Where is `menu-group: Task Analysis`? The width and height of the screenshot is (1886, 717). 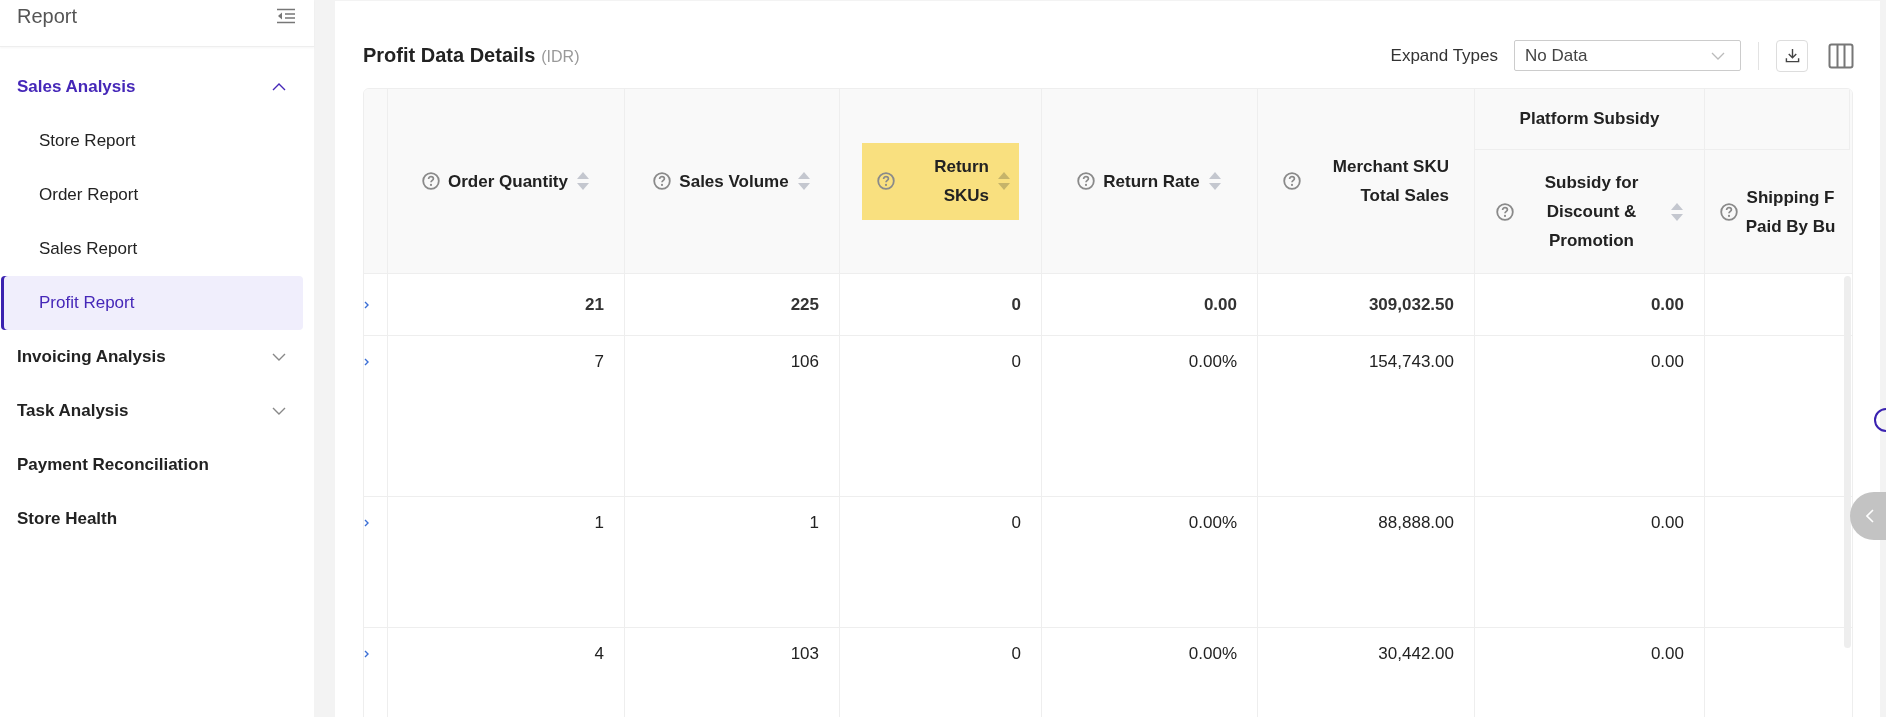
menu-group: Task Analysis is located at coordinates (157, 411).